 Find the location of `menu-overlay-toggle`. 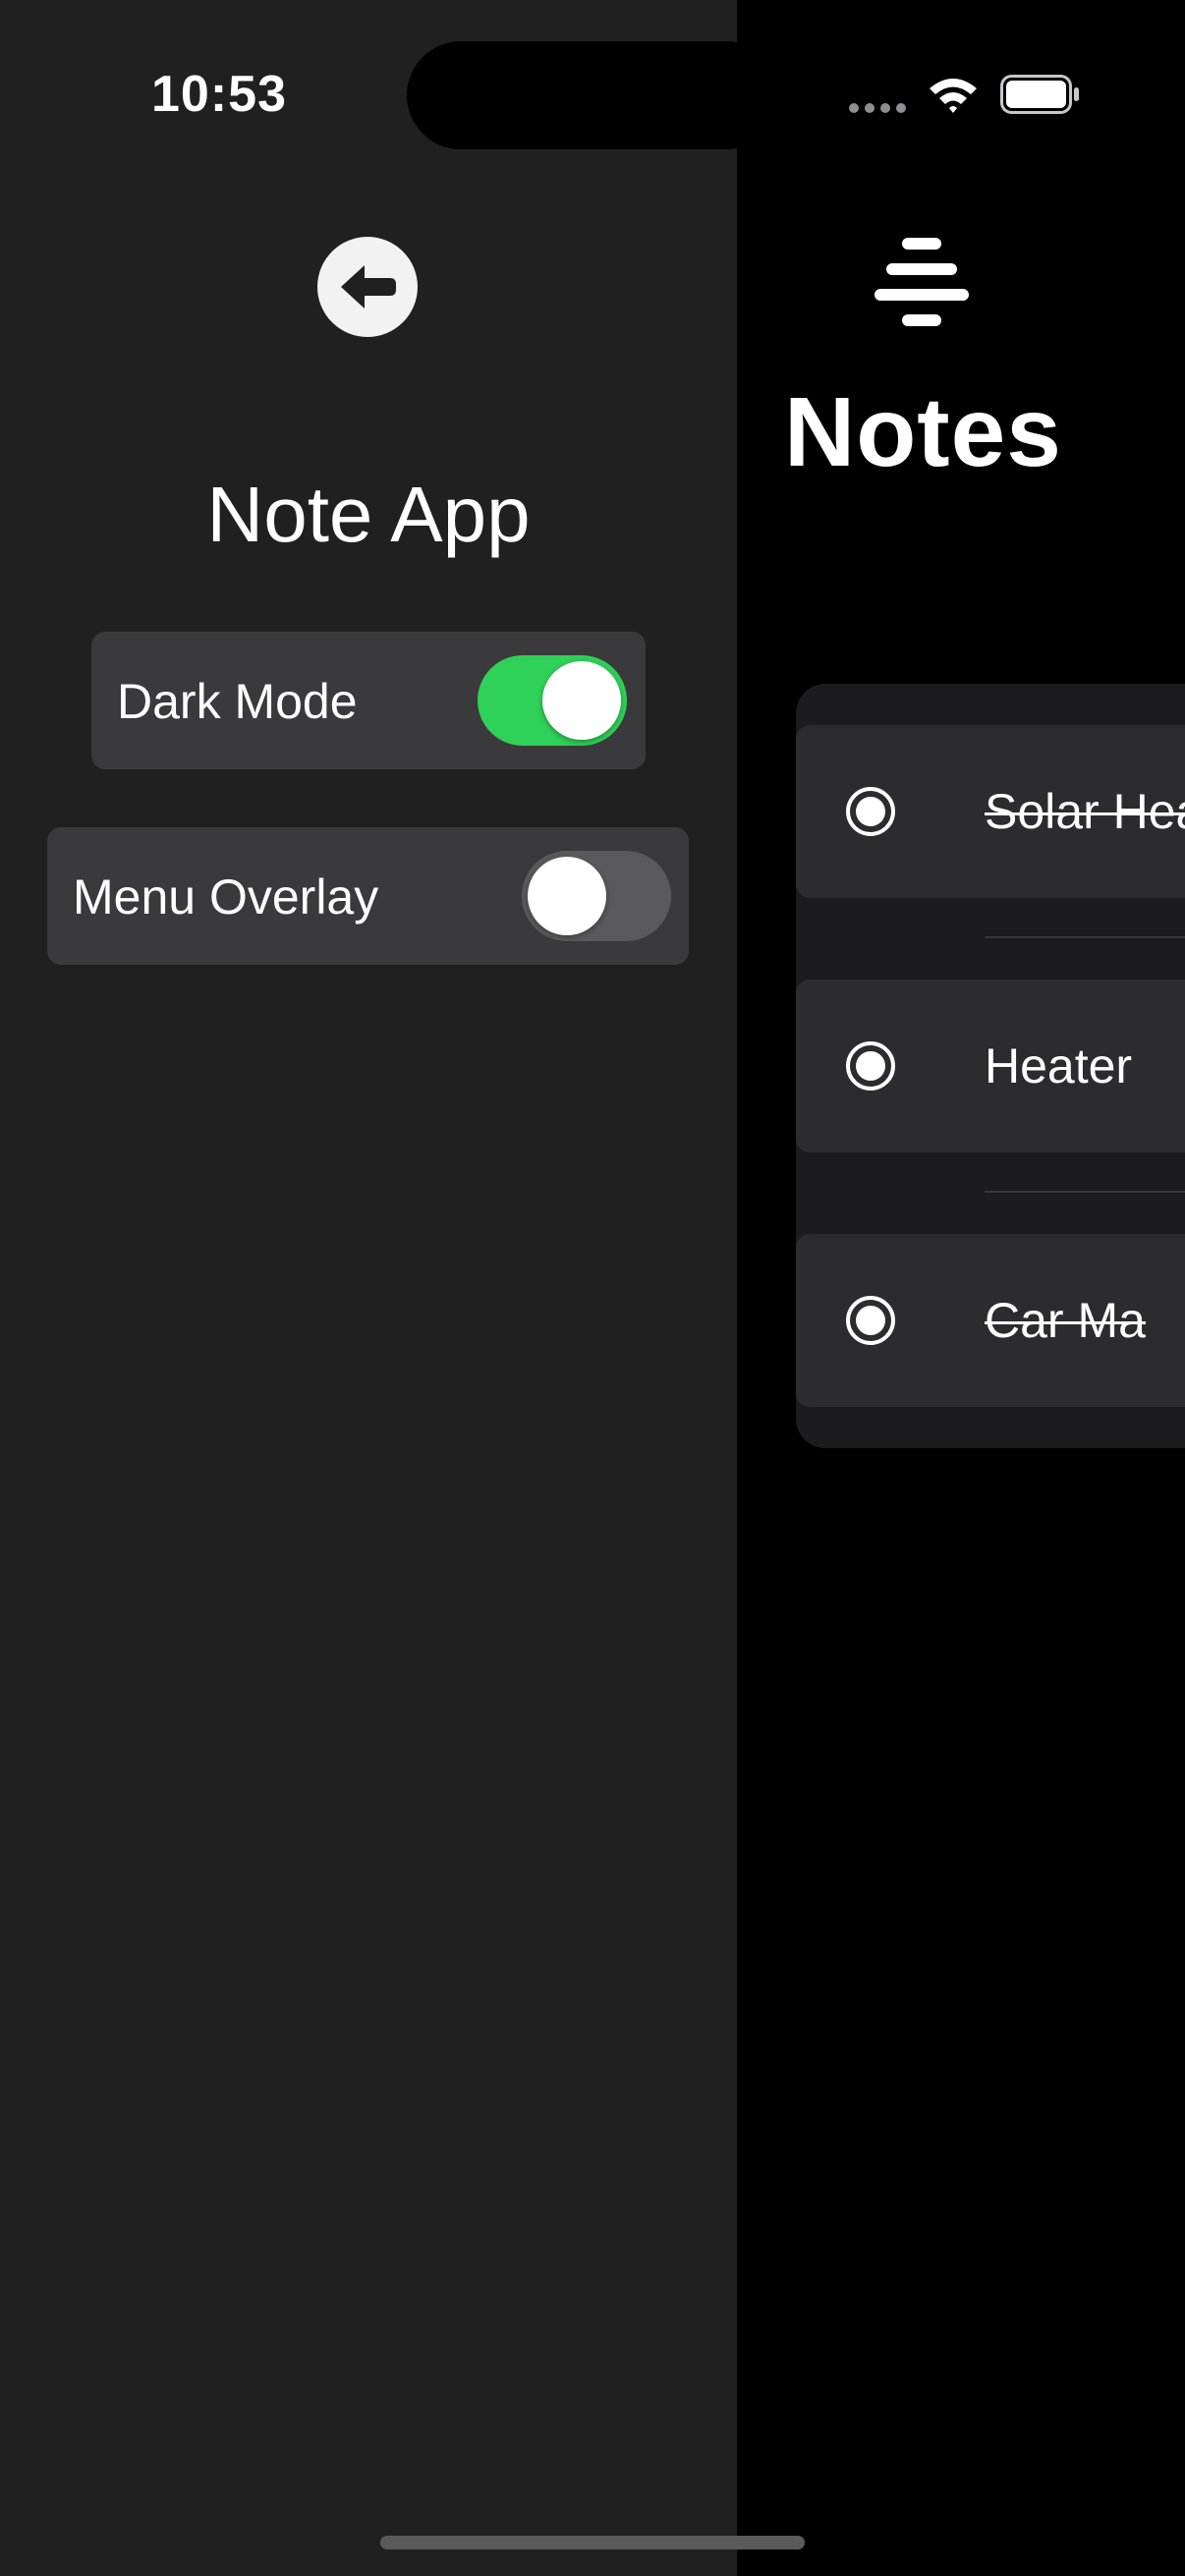

menu-overlay-toggle is located at coordinates (596, 896).